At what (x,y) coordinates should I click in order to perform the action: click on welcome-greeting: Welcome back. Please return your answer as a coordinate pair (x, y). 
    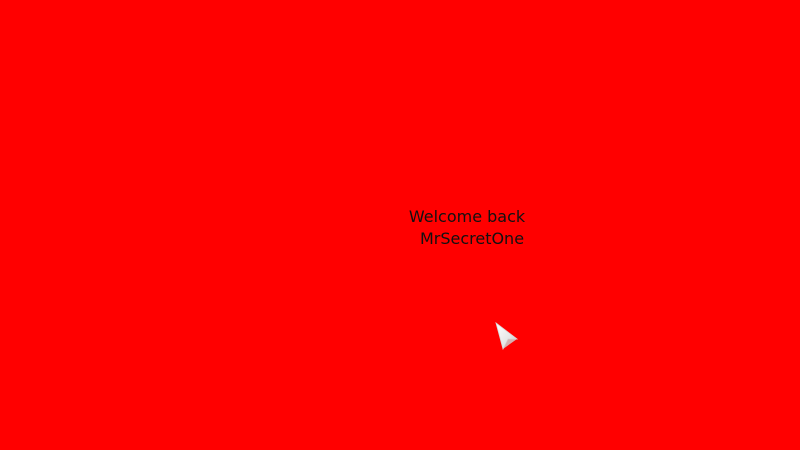
    Looking at the image, I should click on (467, 216).